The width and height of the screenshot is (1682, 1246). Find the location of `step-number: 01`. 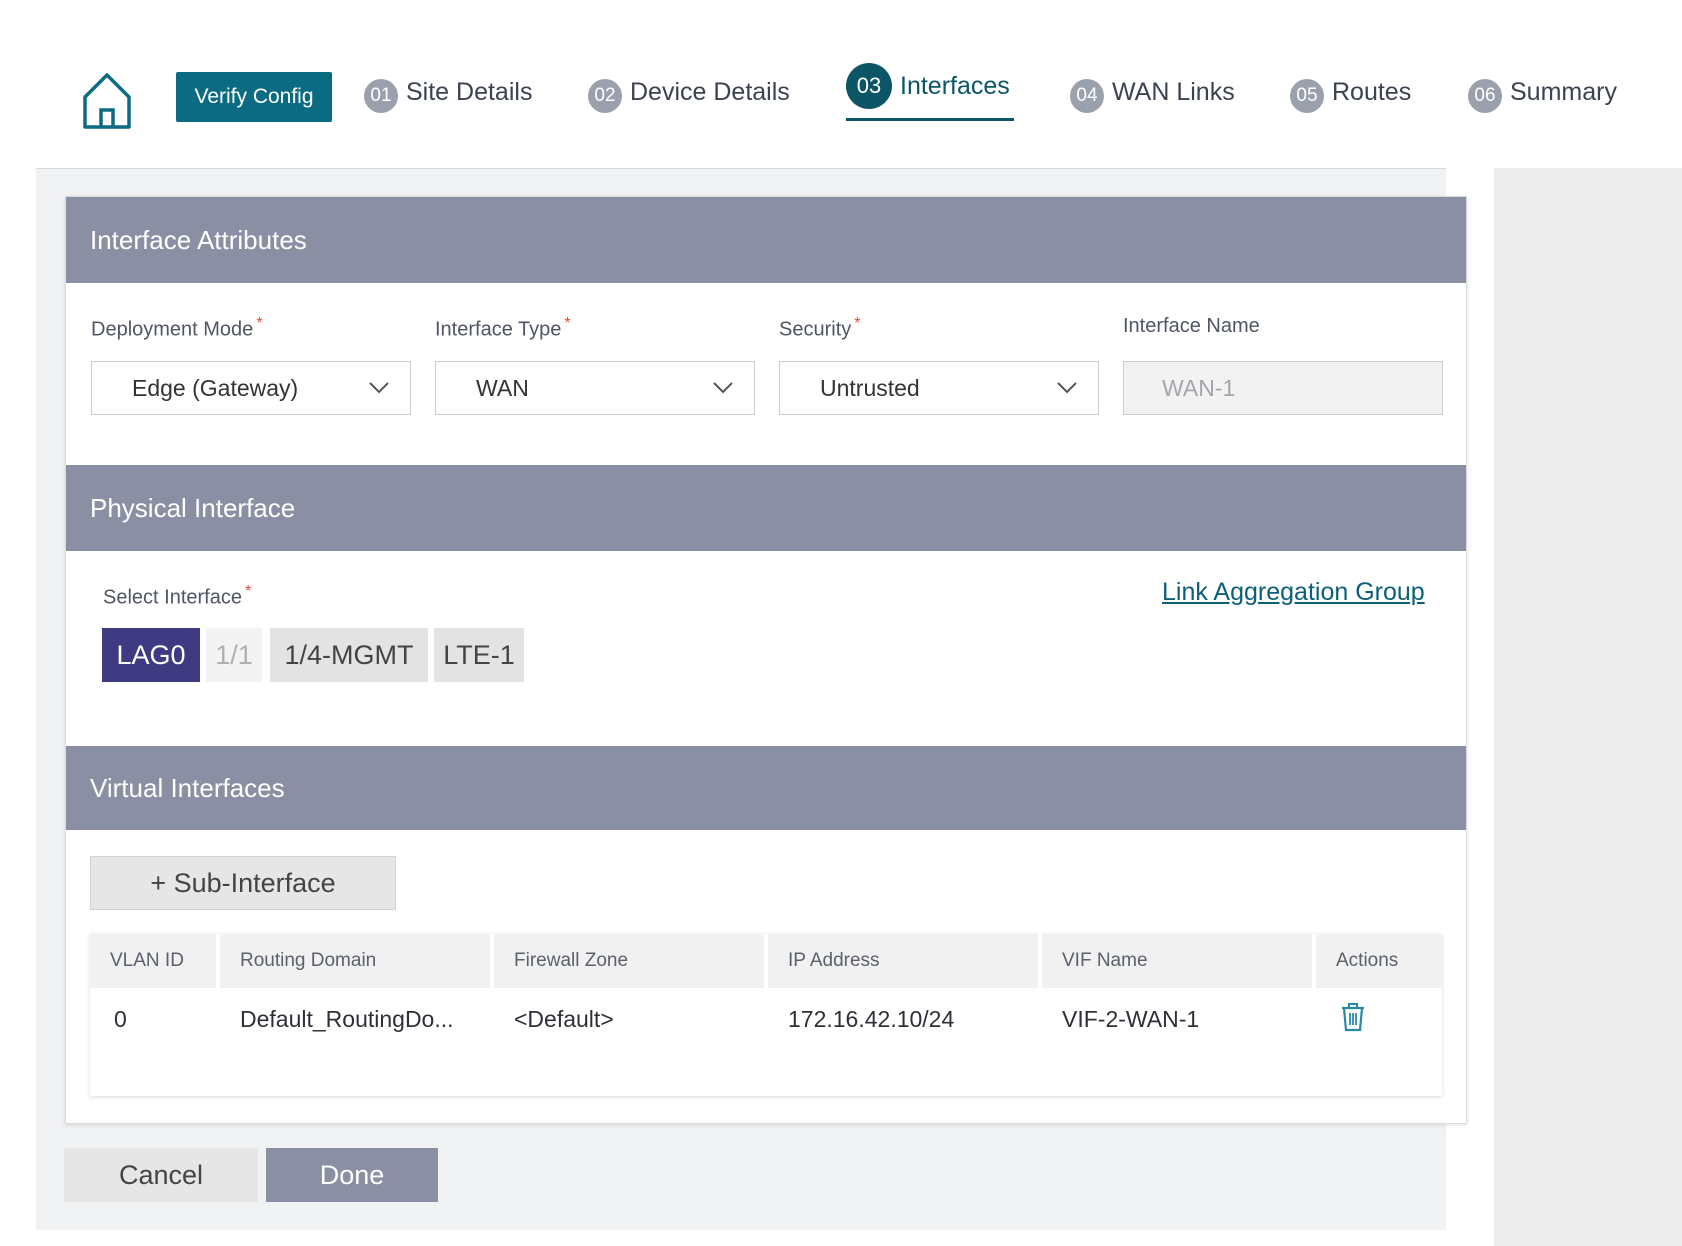

step-number: 01 is located at coordinates (381, 96).